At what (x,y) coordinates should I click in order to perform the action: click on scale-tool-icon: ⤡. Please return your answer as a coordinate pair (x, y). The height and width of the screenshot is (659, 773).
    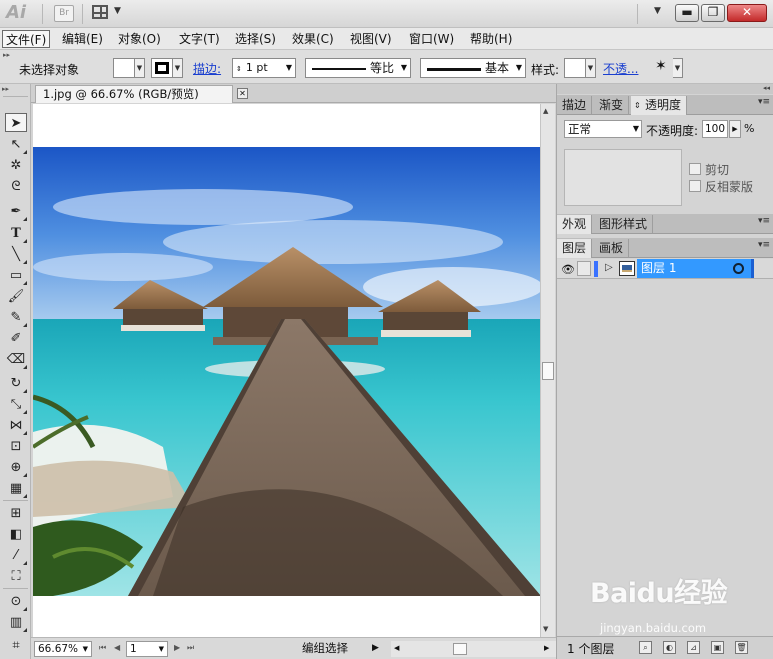
    Looking at the image, I should click on (16, 404).